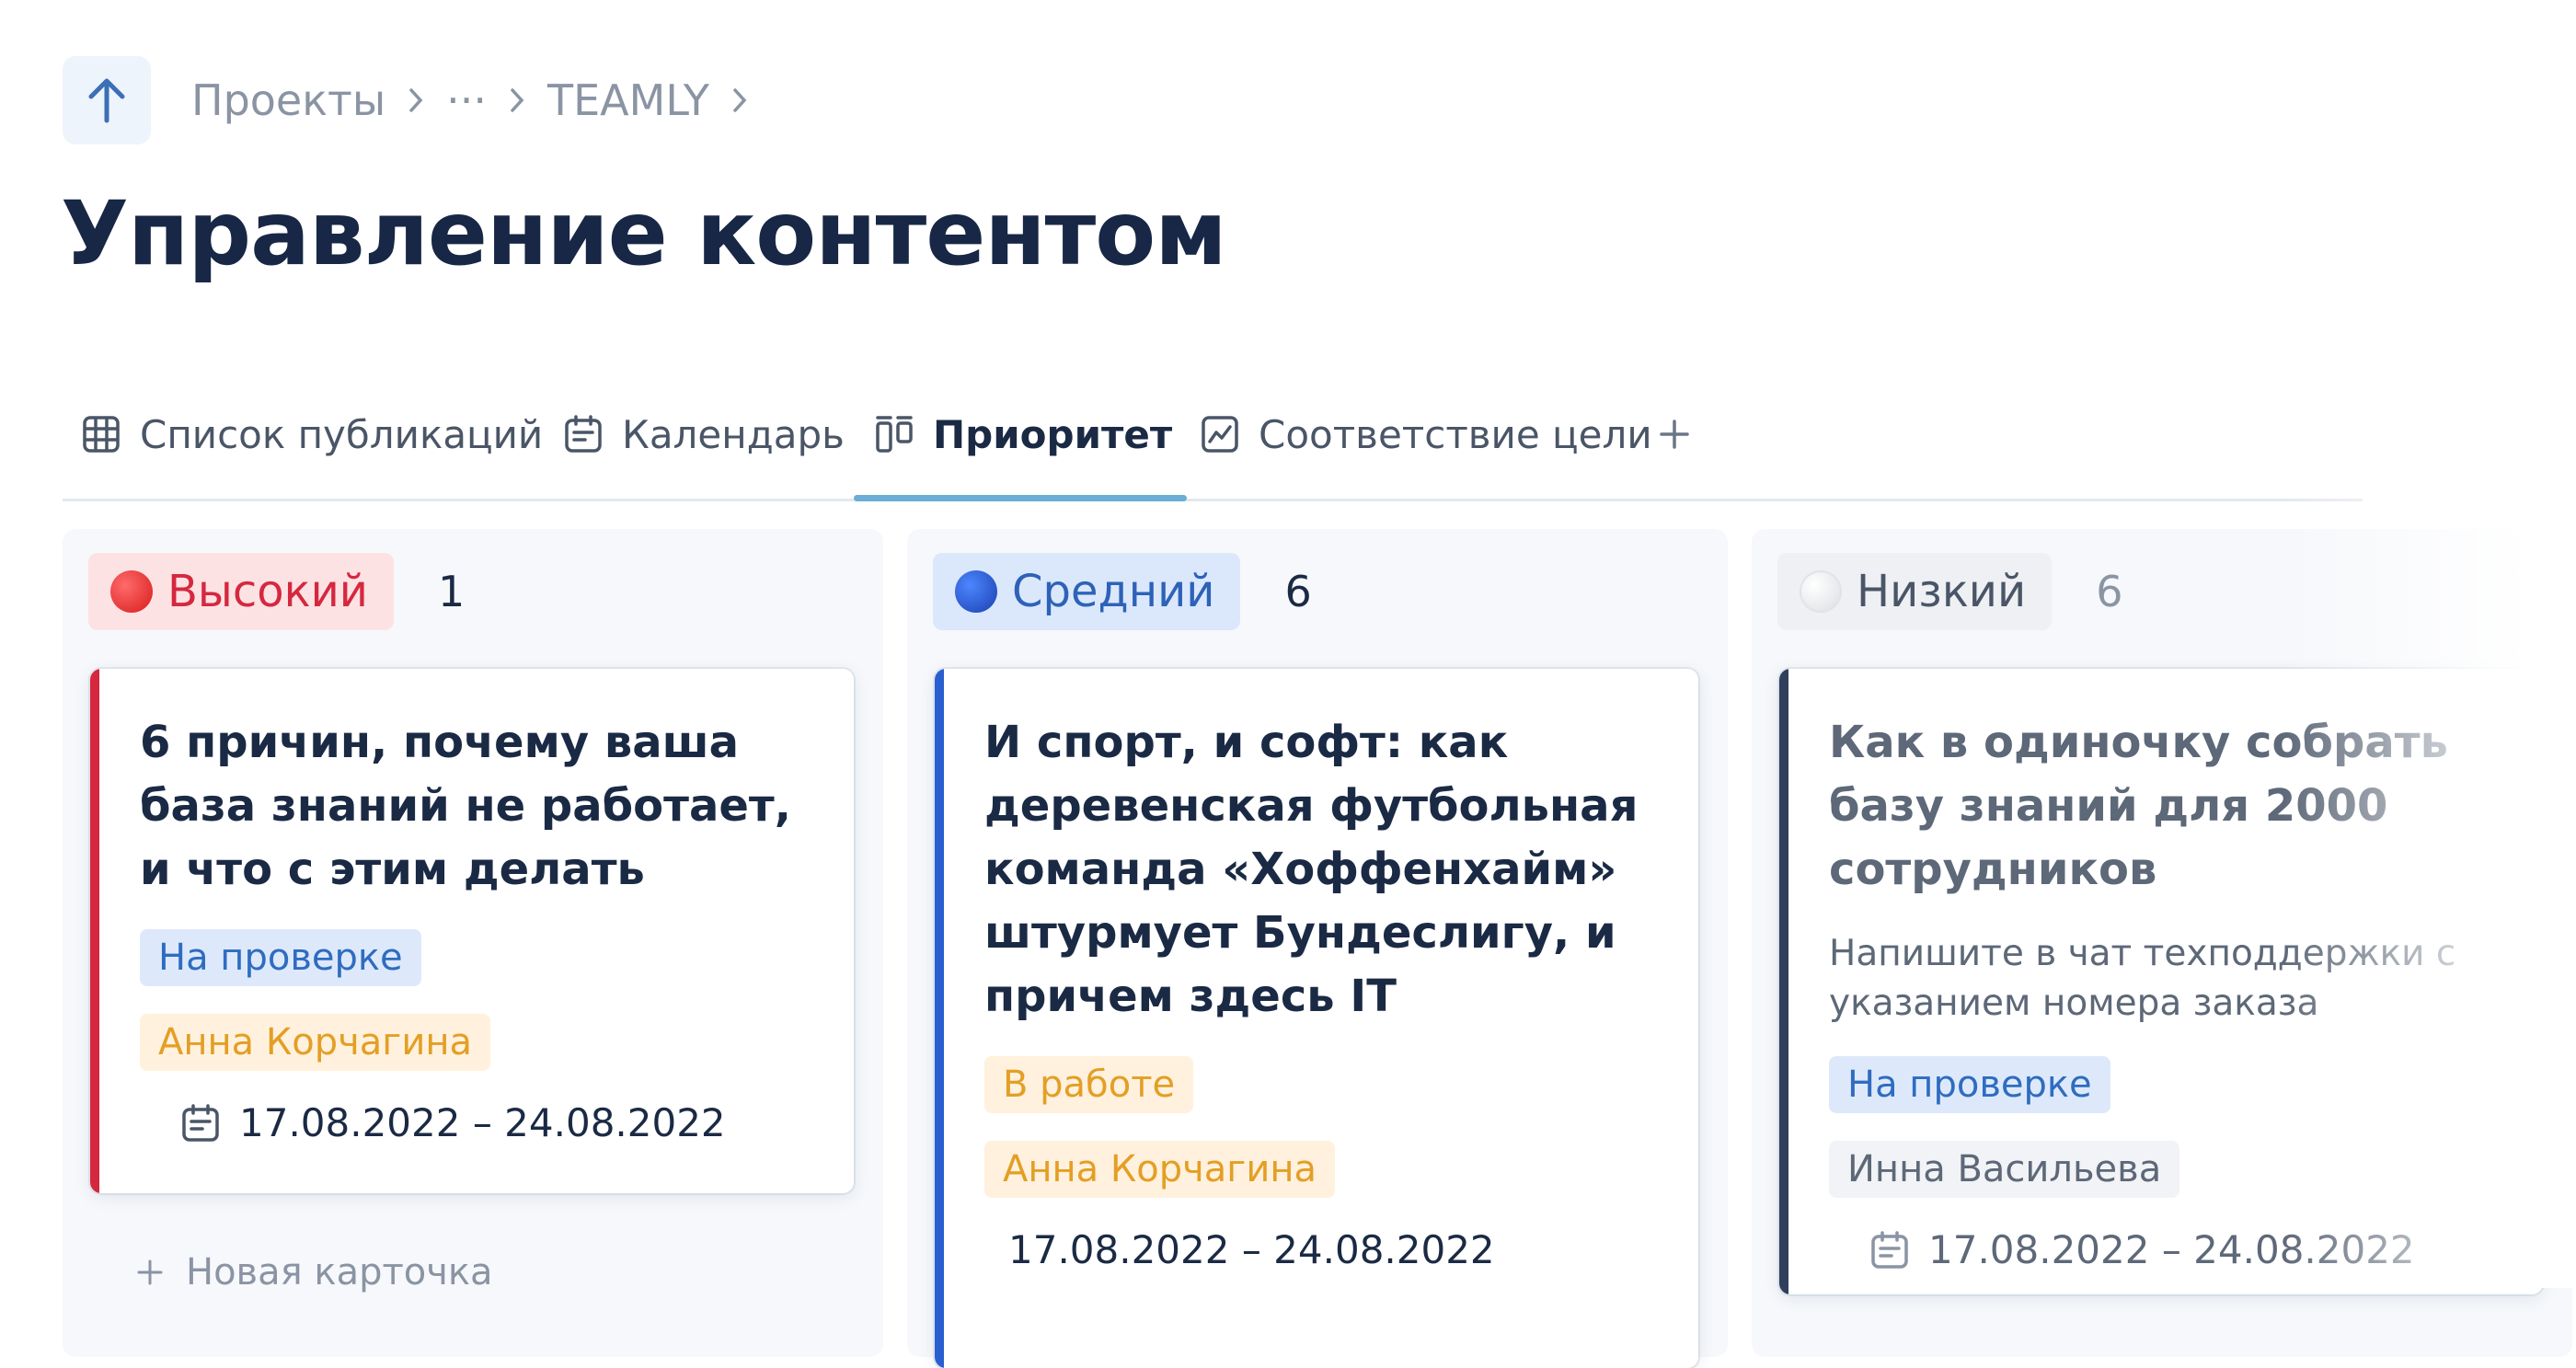 The image size is (2576, 1368). Describe the element at coordinates (1821, 591) in the screenshot. I see `white-circle-icon` at that location.